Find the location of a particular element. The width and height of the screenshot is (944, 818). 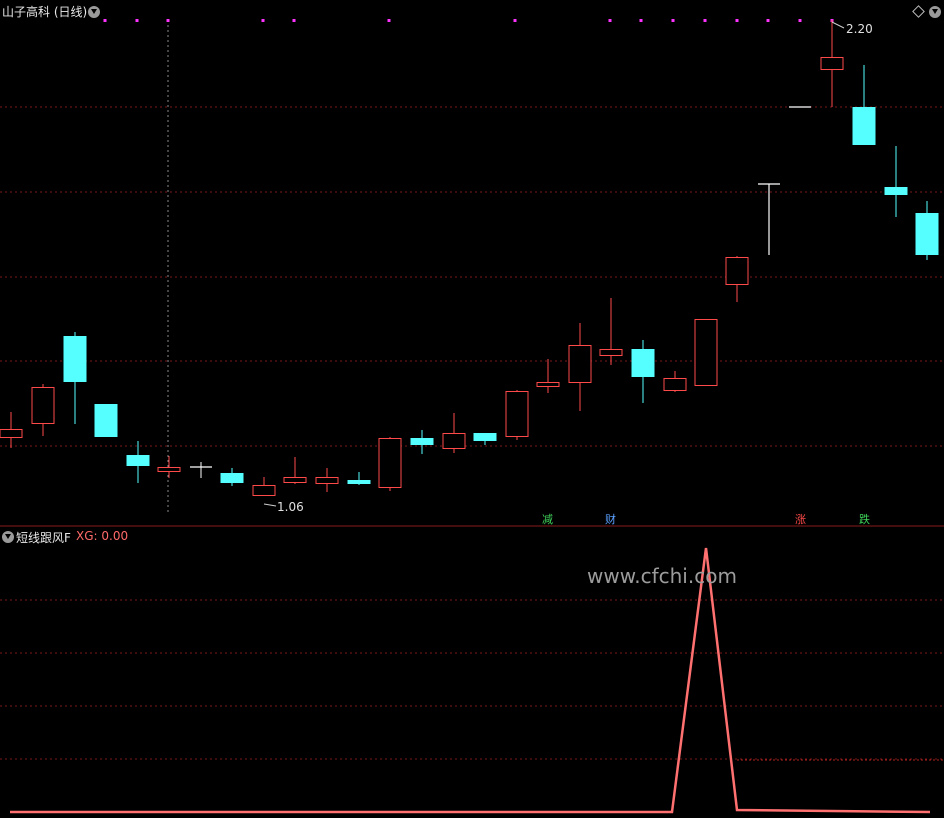

indicator-title: 短线跟风F is located at coordinates (43, 538).